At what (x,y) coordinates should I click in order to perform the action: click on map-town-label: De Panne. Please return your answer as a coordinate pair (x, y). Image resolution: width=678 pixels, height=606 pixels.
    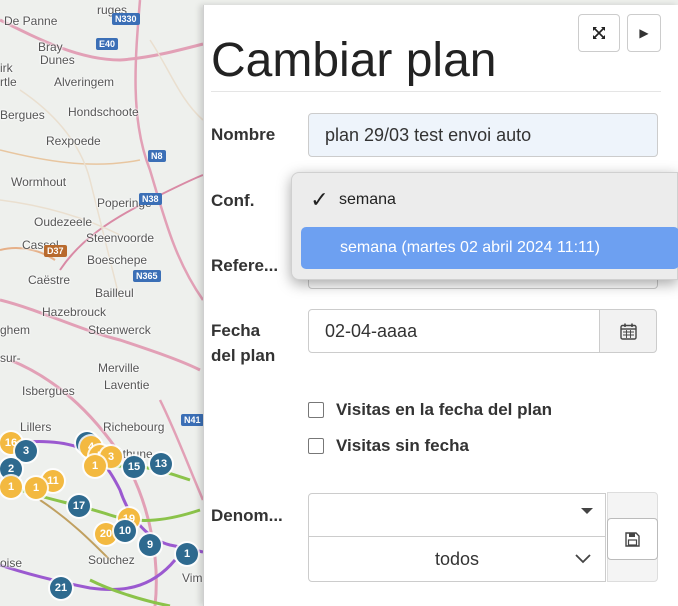
    Looking at the image, I should click on (31, 21).